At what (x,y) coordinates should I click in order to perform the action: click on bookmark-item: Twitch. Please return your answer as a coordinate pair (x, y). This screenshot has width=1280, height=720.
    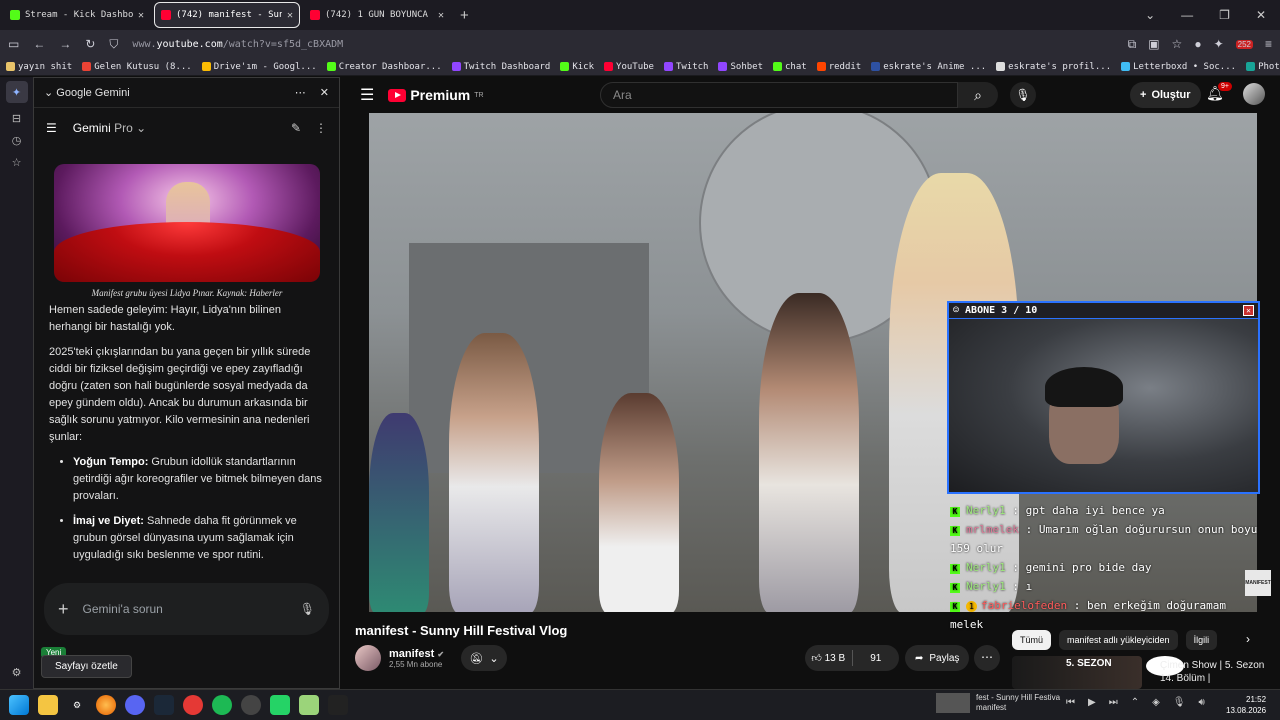
    Looking at the image, I should click on (685, 67).